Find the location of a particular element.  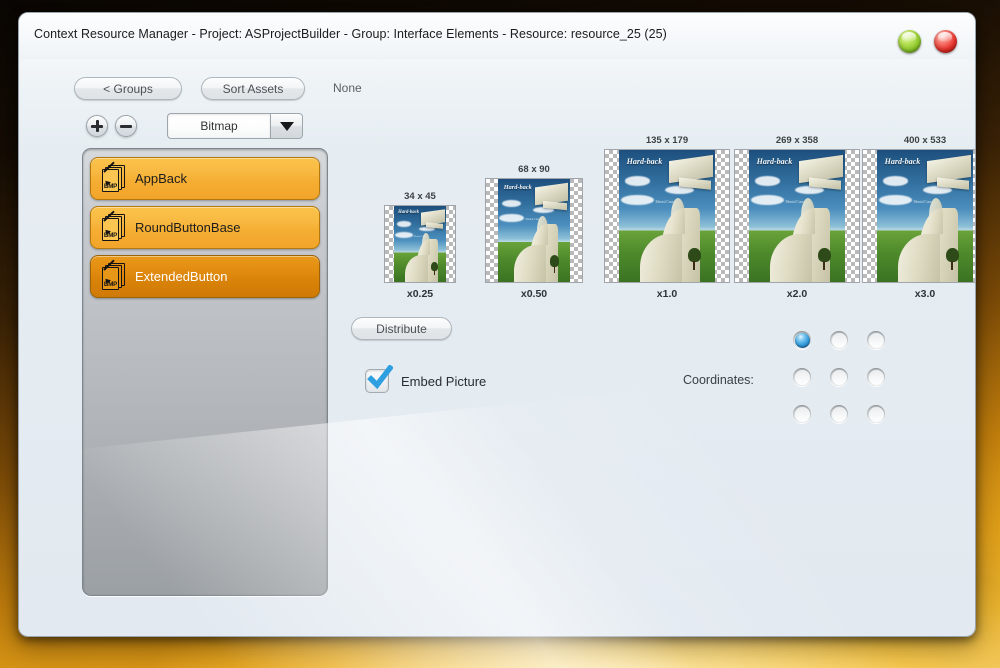

coordinate-radio-top-left is located at coordinates (802, 340).